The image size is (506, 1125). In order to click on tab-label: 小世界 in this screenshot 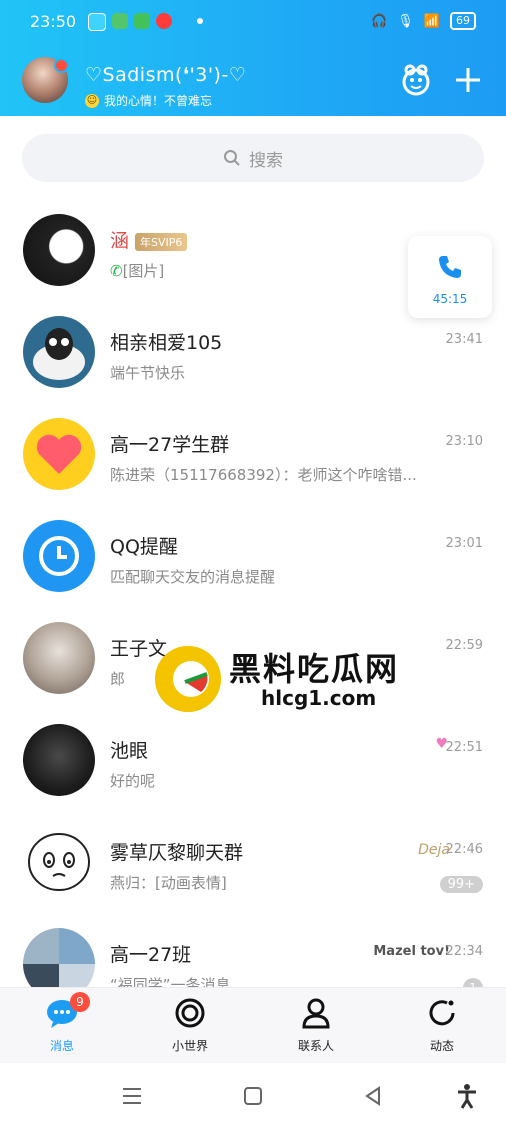, I will do `click(189, 1046)`.